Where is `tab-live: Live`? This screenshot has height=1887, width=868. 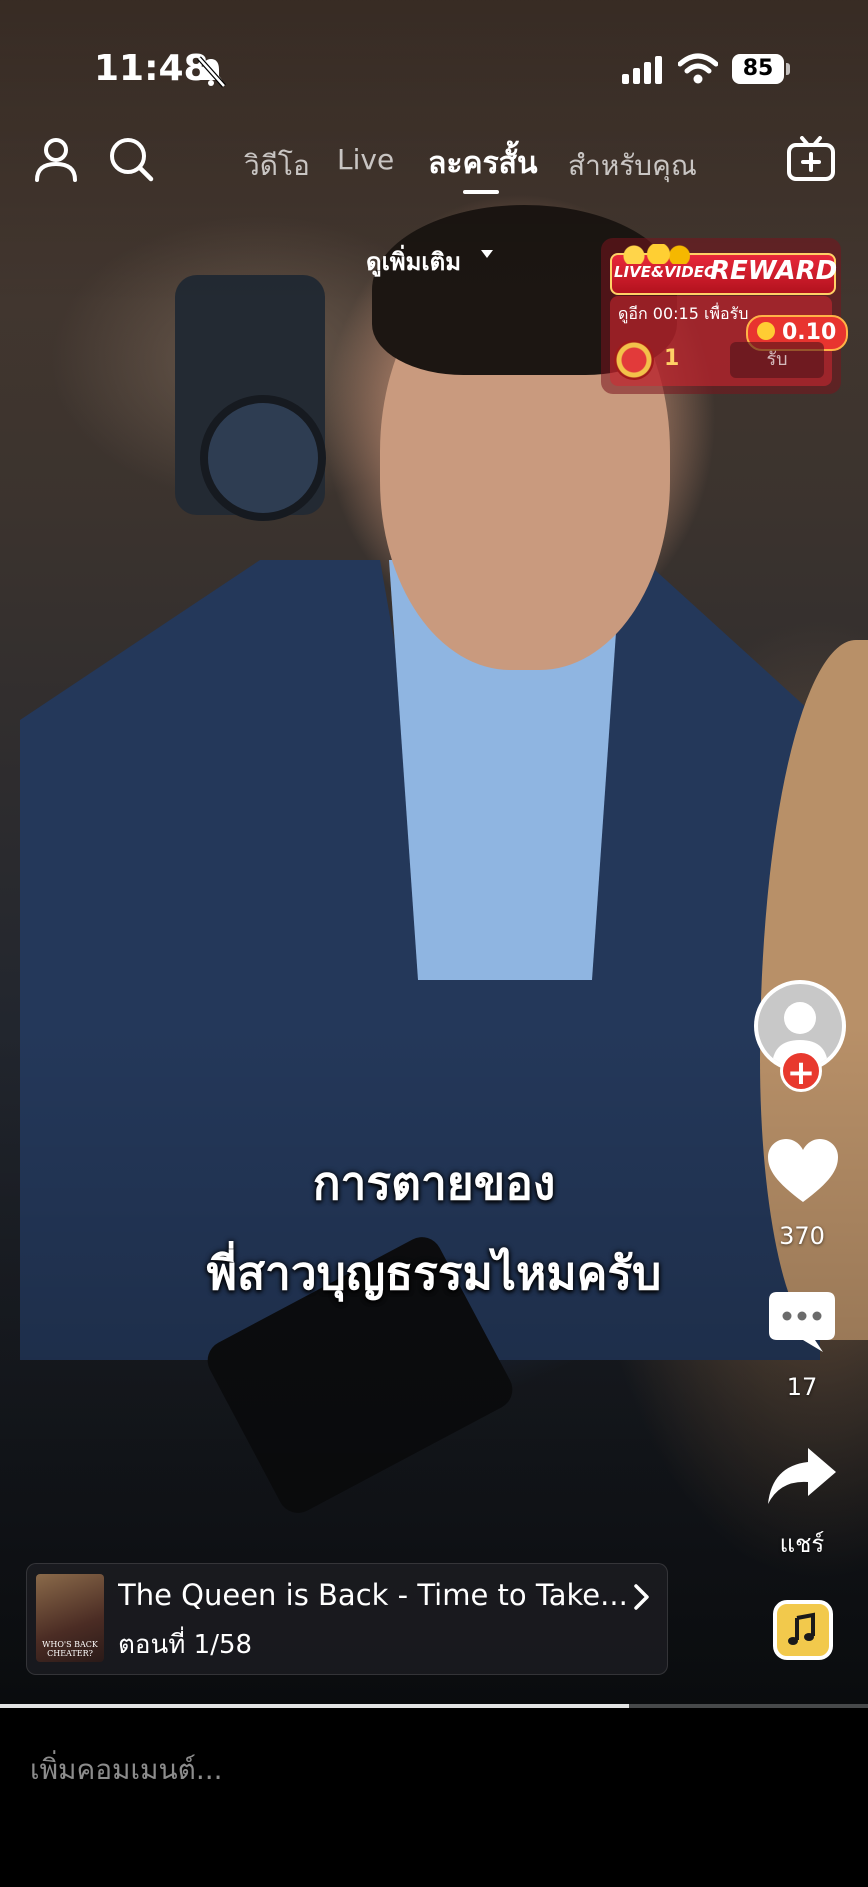 tab-live: Live is located at coordinates (365, 159).